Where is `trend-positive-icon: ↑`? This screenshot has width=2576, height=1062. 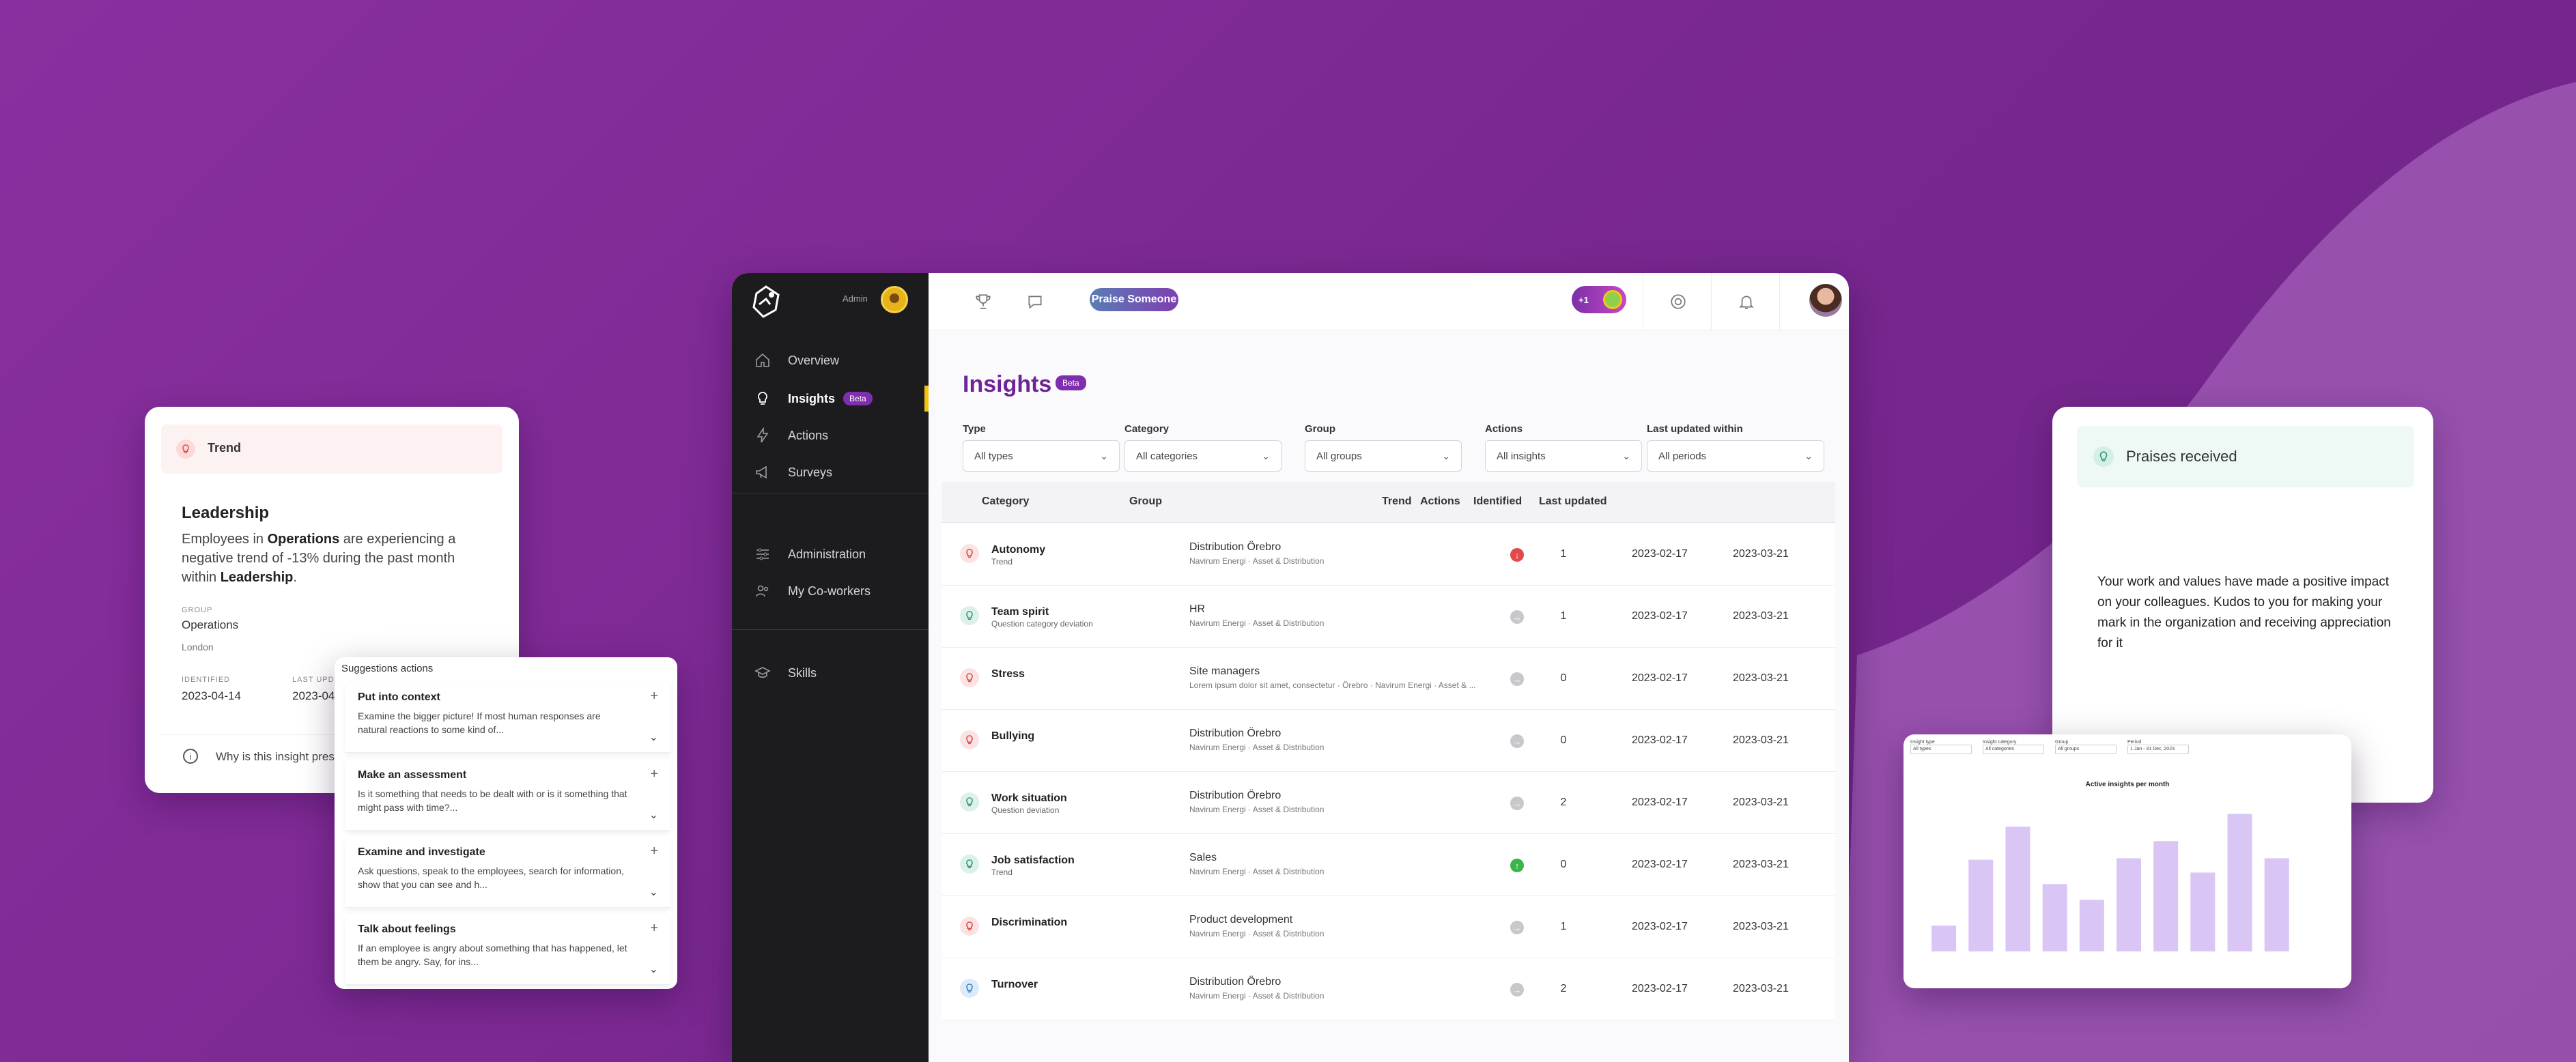 trend-positive-icon: ↑ is located at coordinates (1517, 865).